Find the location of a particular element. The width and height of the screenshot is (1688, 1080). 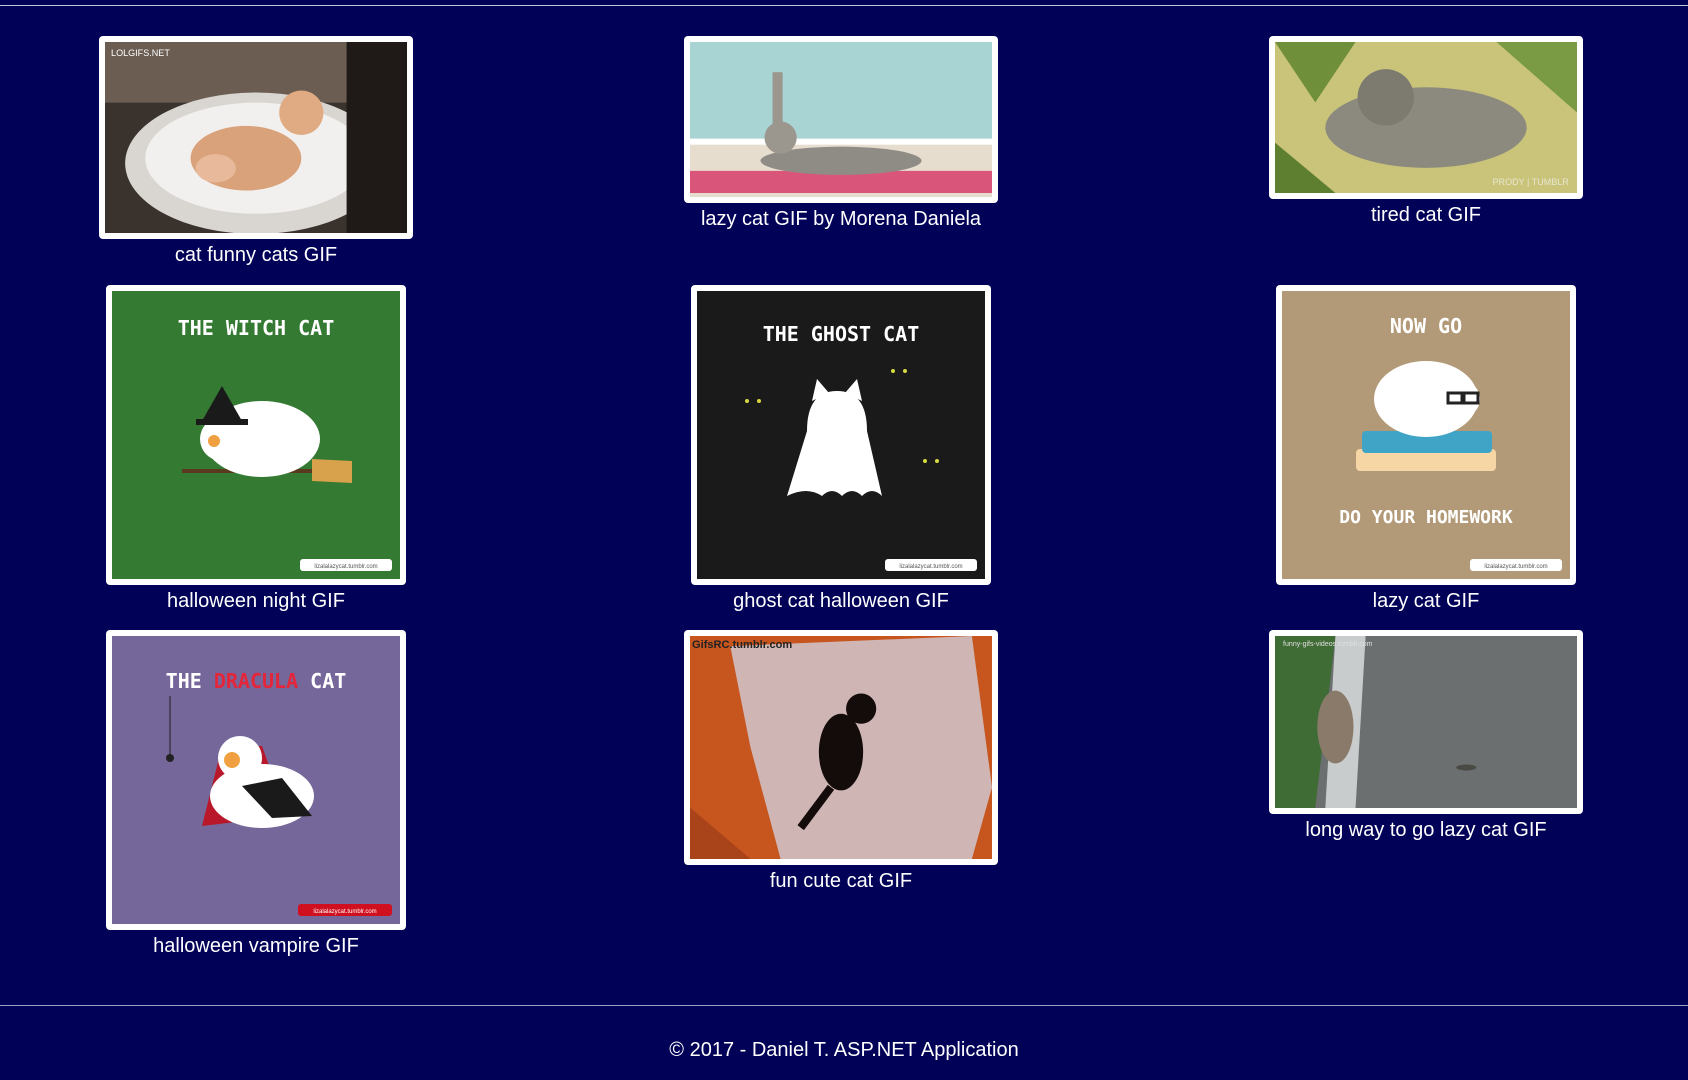

gif-thumbnail: THE WITCH CAT lizalalazycat.tumblr.com is located at coordinates (256, 435).